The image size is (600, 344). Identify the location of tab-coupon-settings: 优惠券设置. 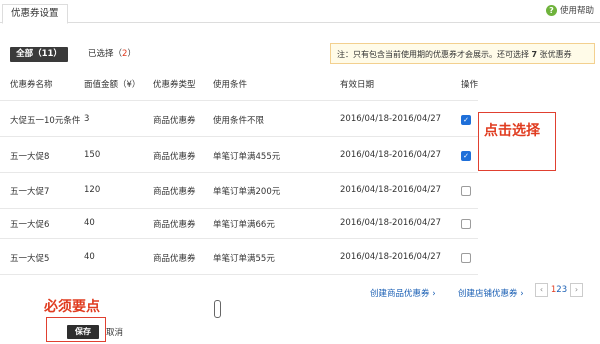
(35, 14).